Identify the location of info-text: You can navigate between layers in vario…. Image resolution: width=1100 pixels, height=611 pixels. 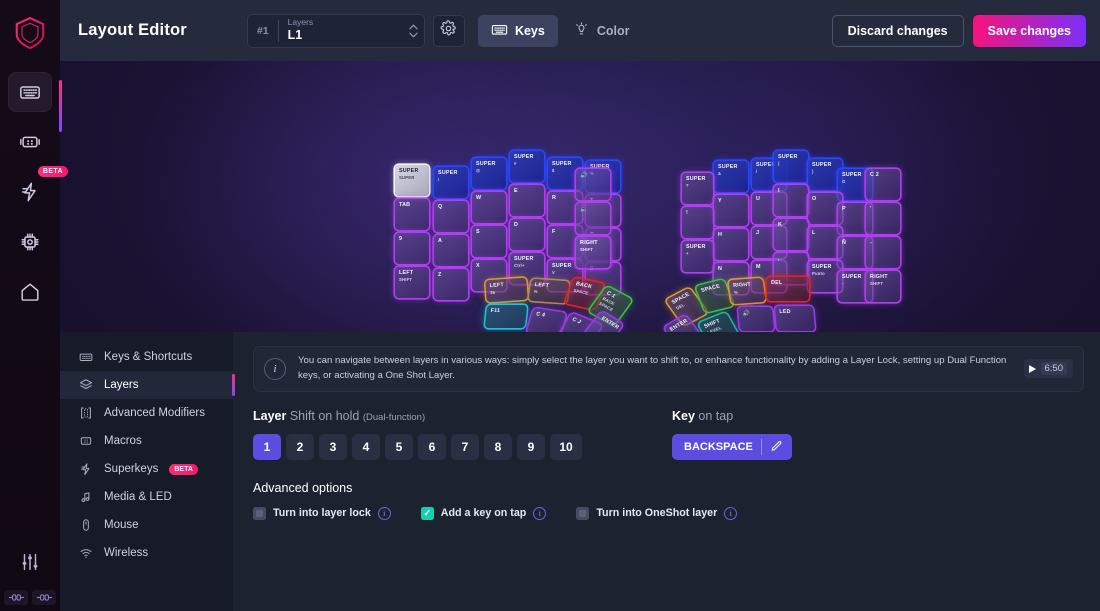
(652, 368).